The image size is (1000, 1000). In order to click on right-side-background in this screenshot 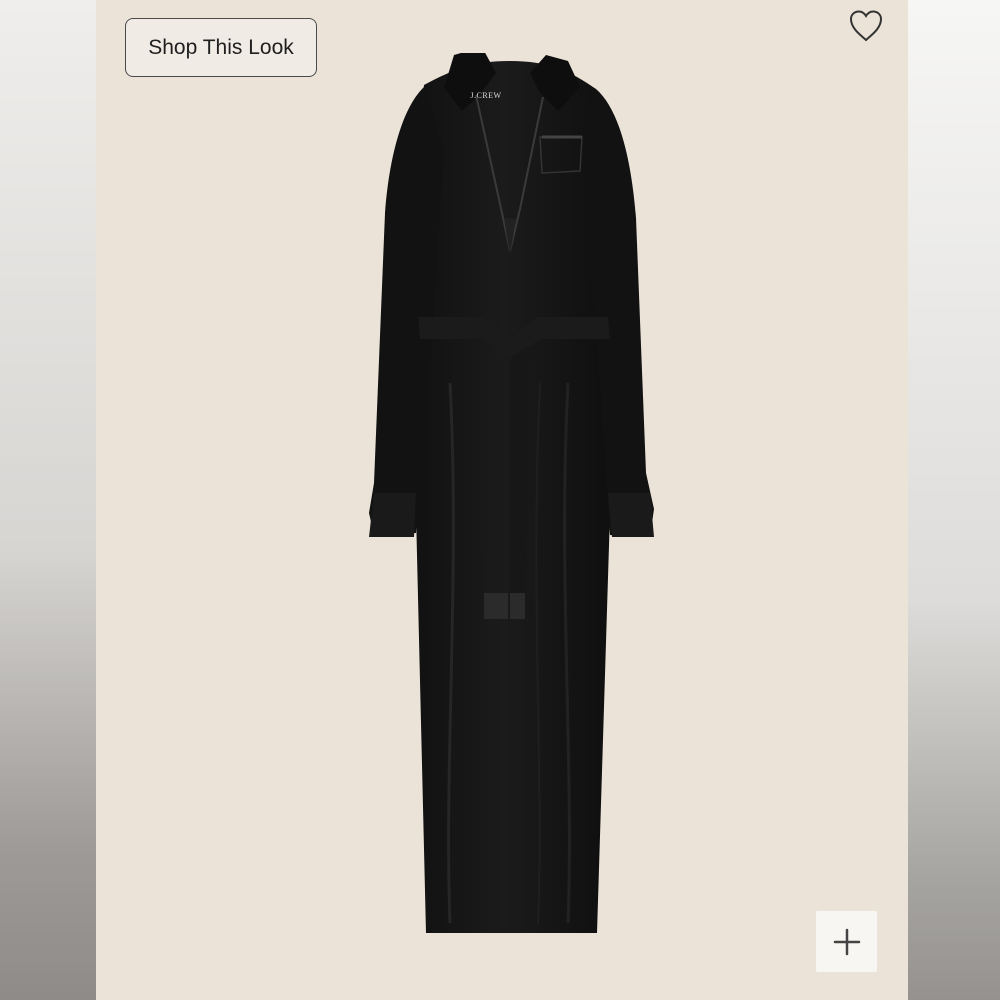, I will do `click(954, 500)`.